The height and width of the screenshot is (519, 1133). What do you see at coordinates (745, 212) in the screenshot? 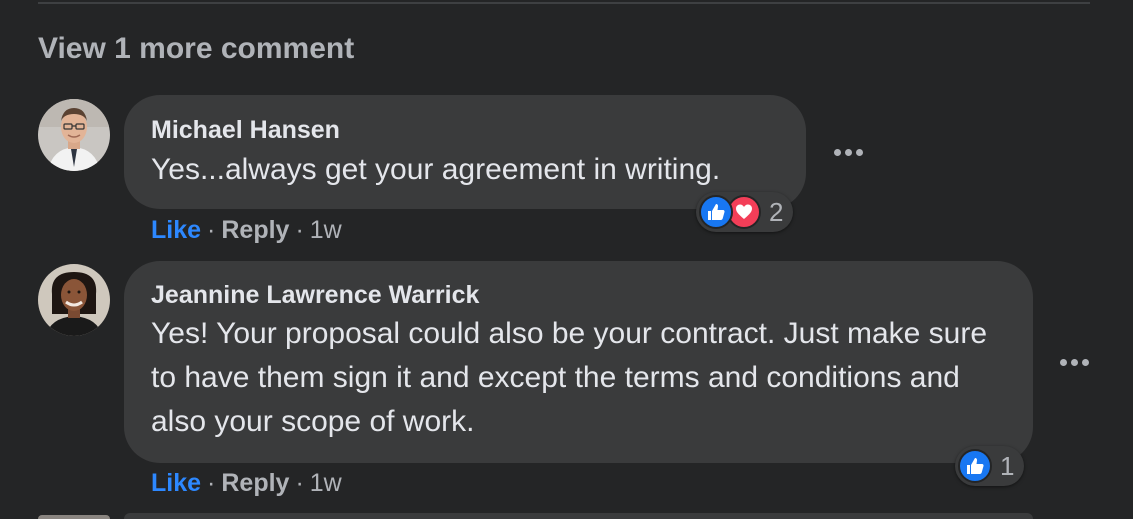
I see `reactions-summary: 2` at bounding box center [745, 212].